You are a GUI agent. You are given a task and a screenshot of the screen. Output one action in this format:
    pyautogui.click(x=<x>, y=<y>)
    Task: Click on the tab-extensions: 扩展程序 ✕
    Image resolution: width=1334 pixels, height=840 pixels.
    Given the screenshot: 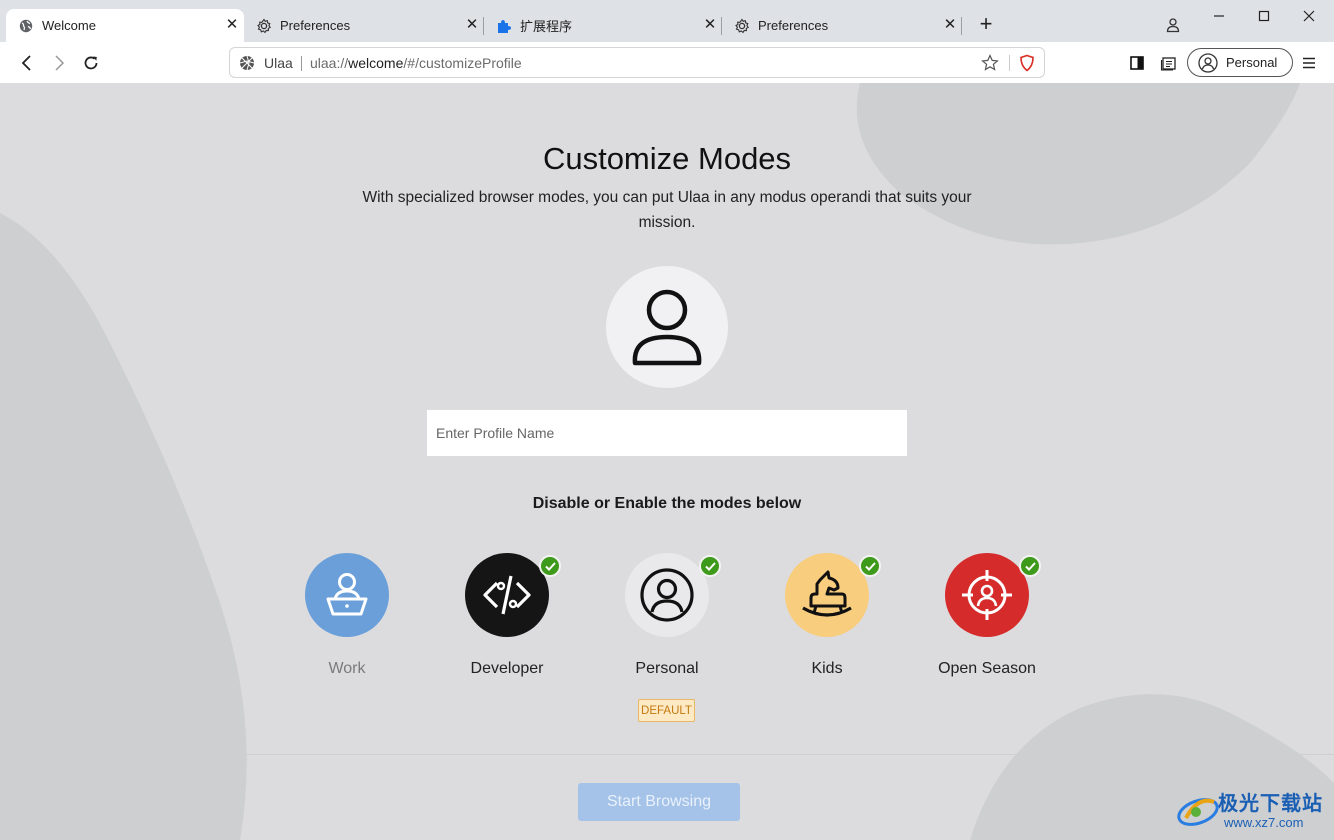 What is the action you would take?
    pyautogui.click(x=603, y=25)
    